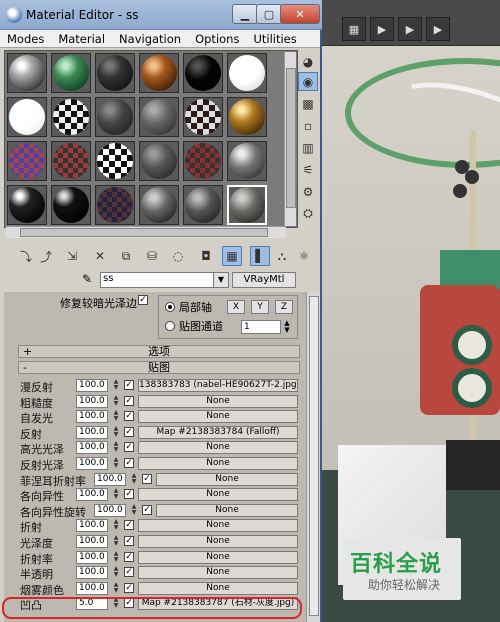 The width and height of the screenshot is (500, 622). Describe the element at coordinates (282, 256) in the screenshot. I see `go-forward-icon: ⛬` at that location.